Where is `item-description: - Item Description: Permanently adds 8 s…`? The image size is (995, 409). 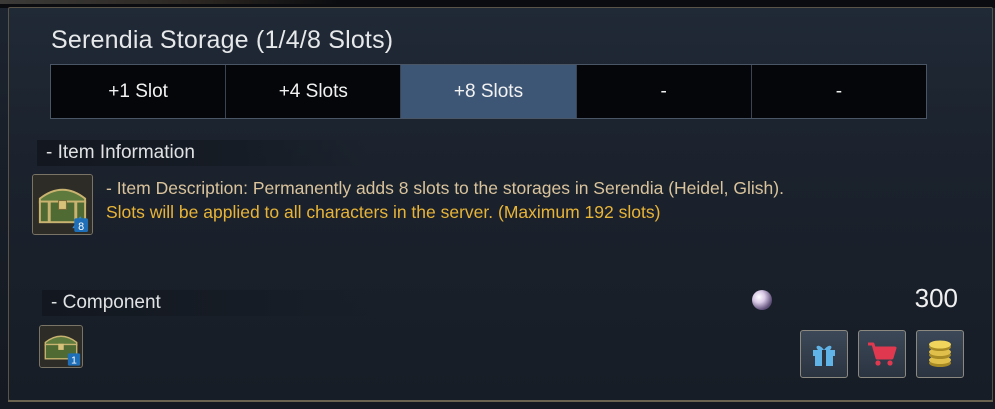 item-description: - Item Description: Permanently adds 8 s… is located at coordinates (536, 200).